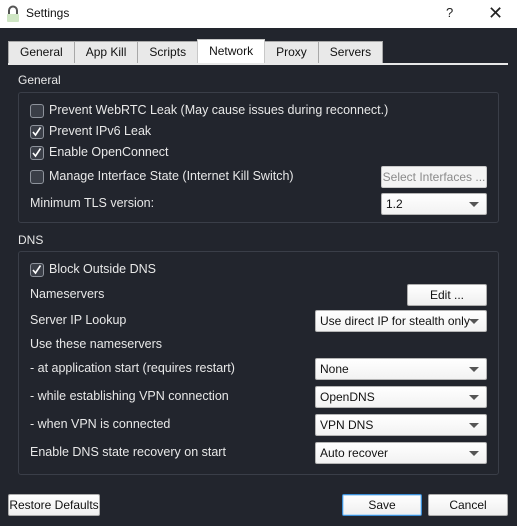  I want to click on establishing-label: - while establishing VPN connection, so click(129, 396).